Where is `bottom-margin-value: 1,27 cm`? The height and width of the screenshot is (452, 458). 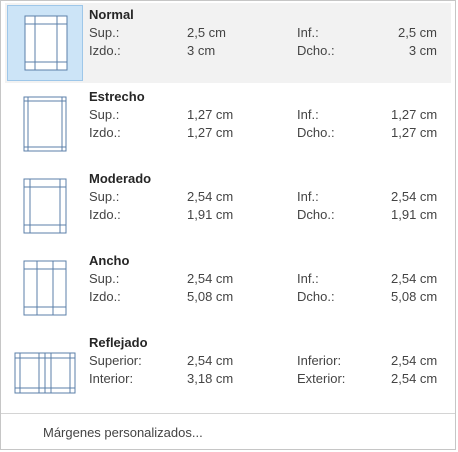
bottom-margin-value: 1,27 cm is located at coordinates (414, 114).